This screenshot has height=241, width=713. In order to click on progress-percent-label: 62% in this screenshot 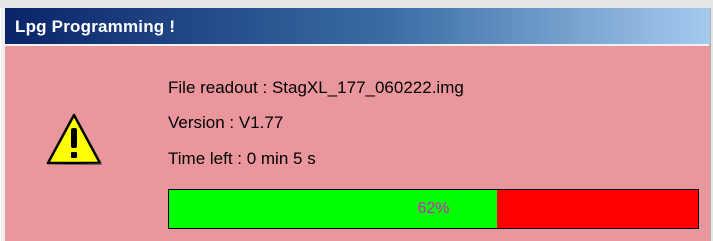, I will do `click(433, 208)`.